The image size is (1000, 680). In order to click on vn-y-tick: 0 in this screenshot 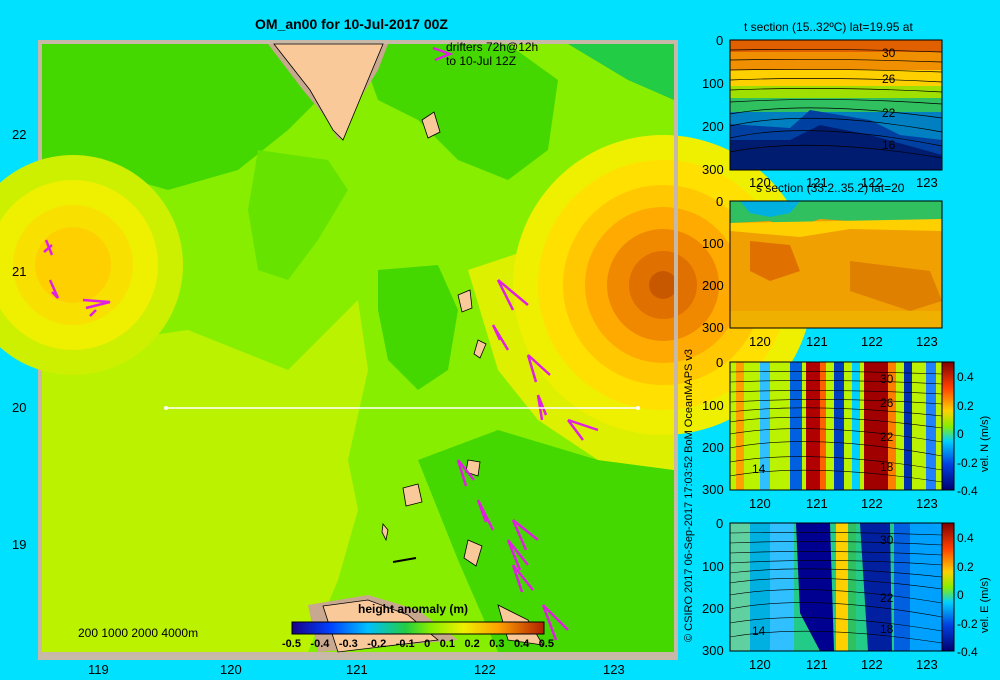, I will do `click(720, 362)`.